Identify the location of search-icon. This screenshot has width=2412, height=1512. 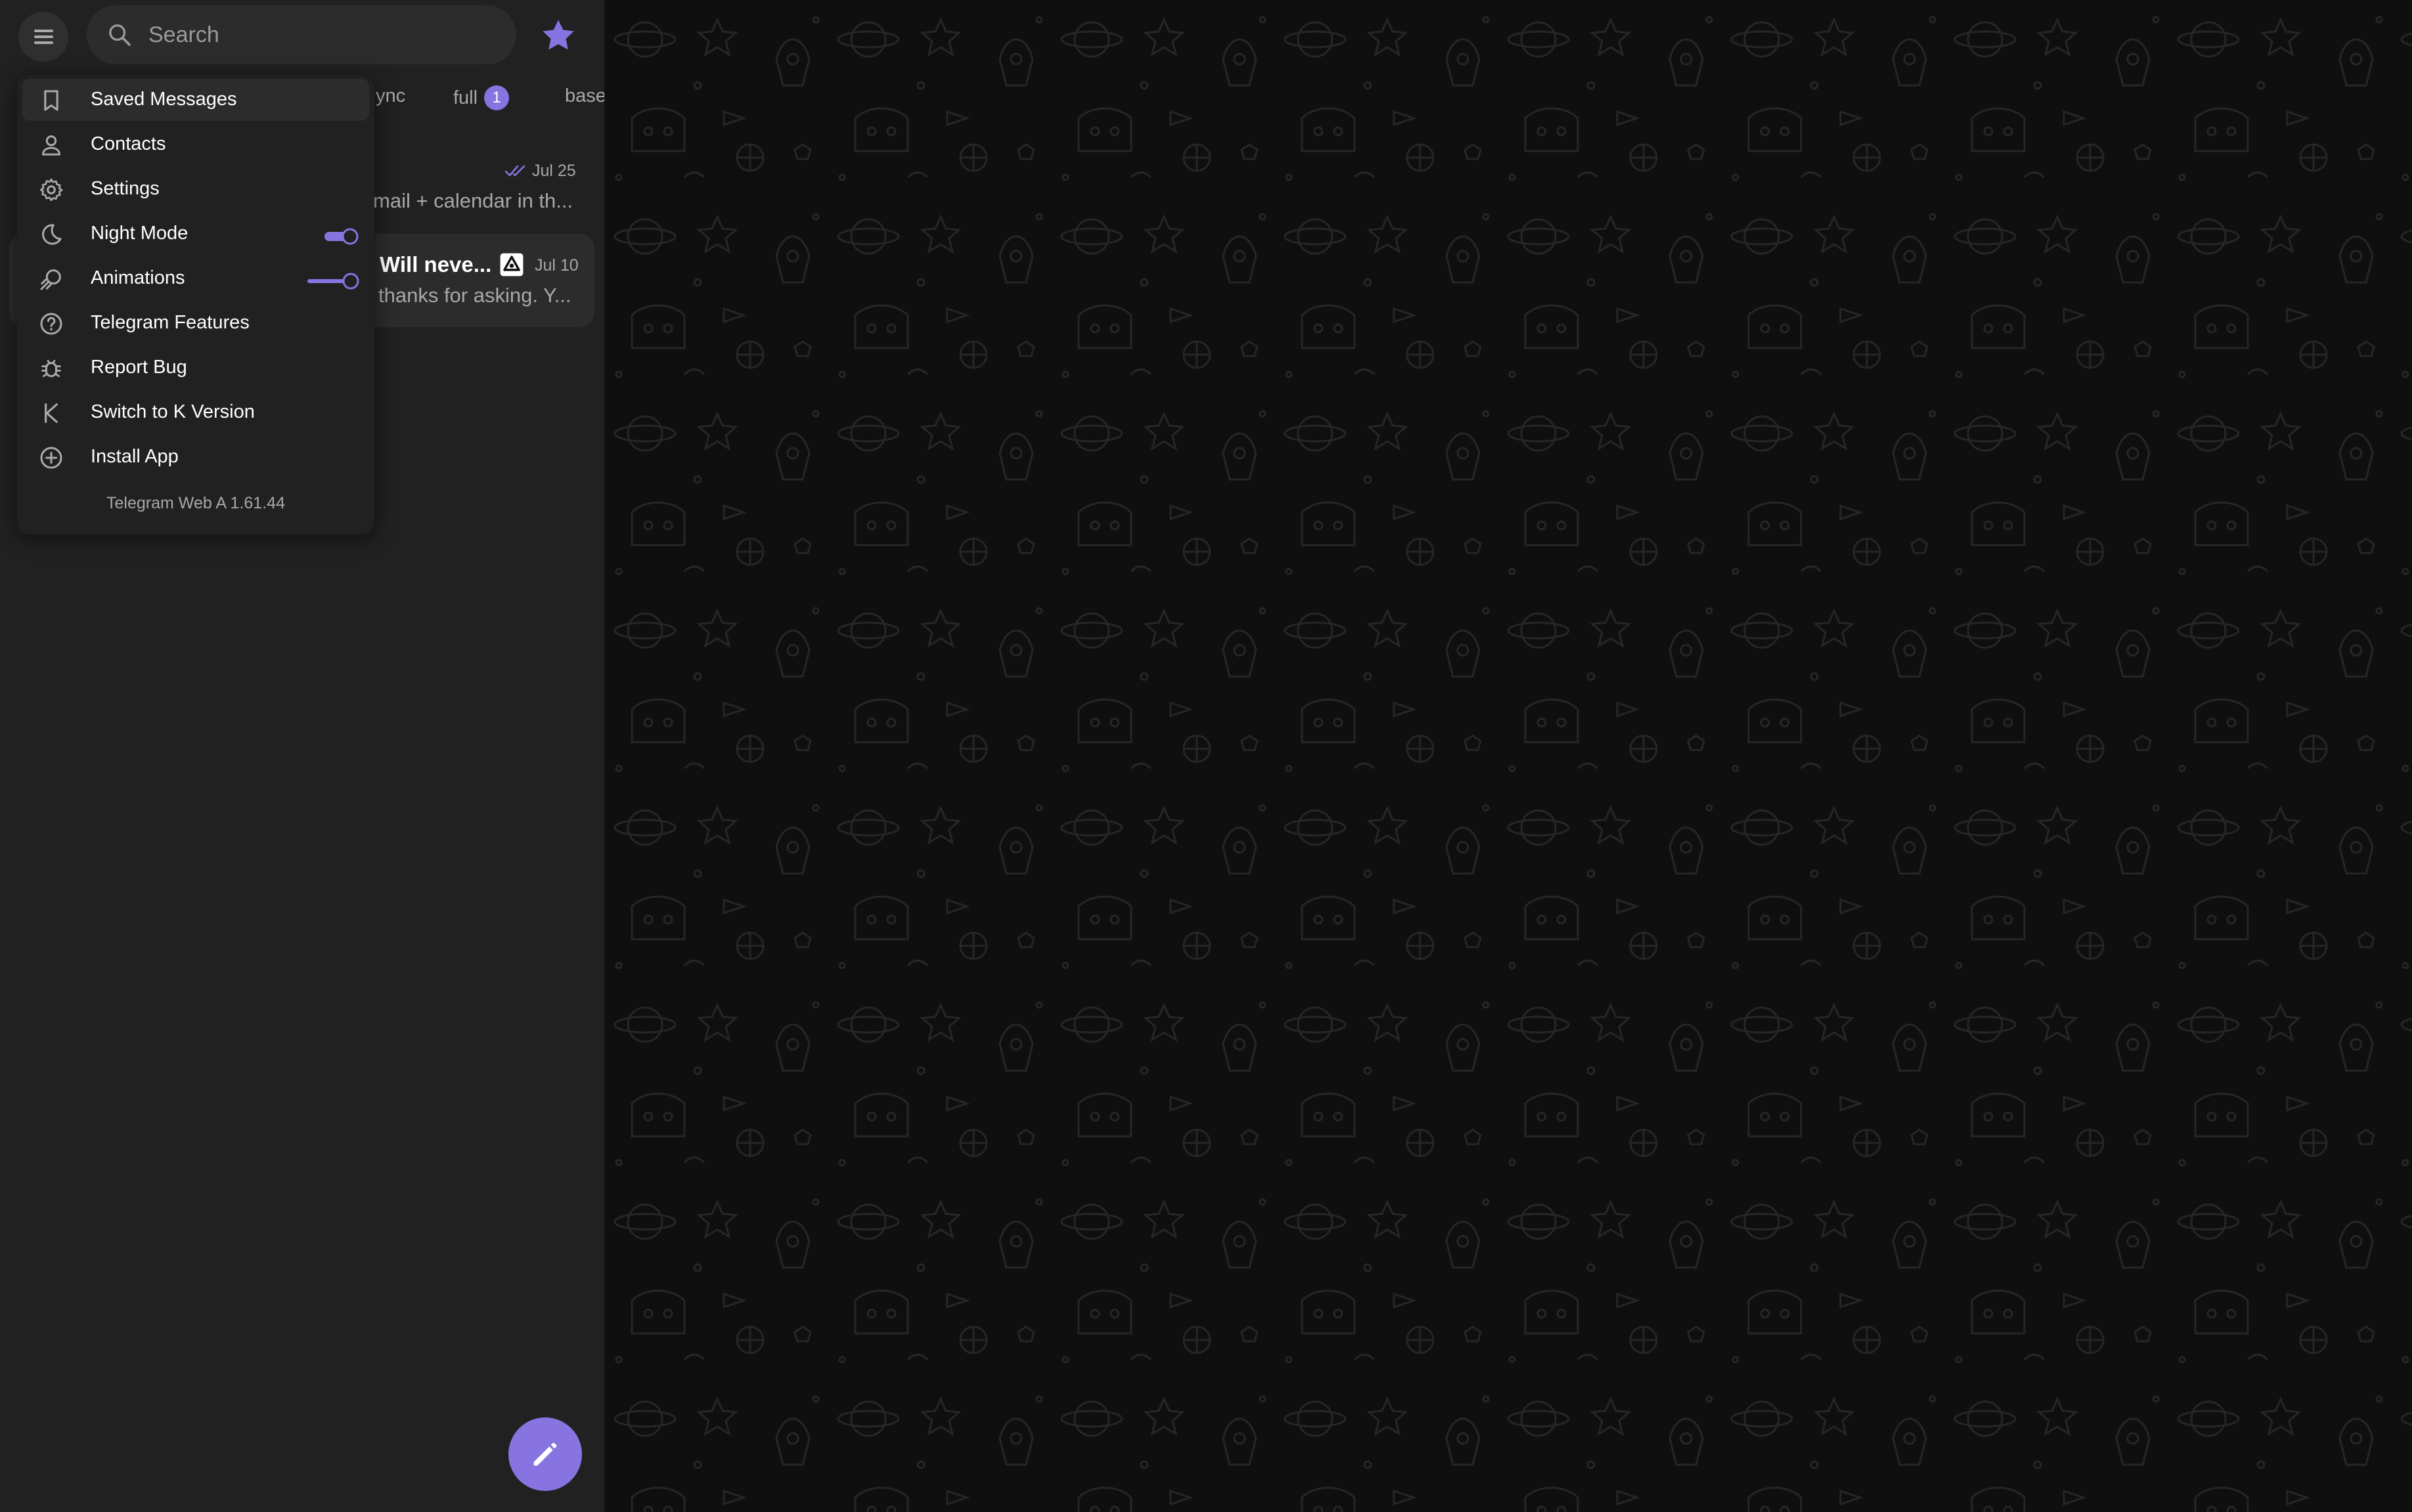
(120, 35).